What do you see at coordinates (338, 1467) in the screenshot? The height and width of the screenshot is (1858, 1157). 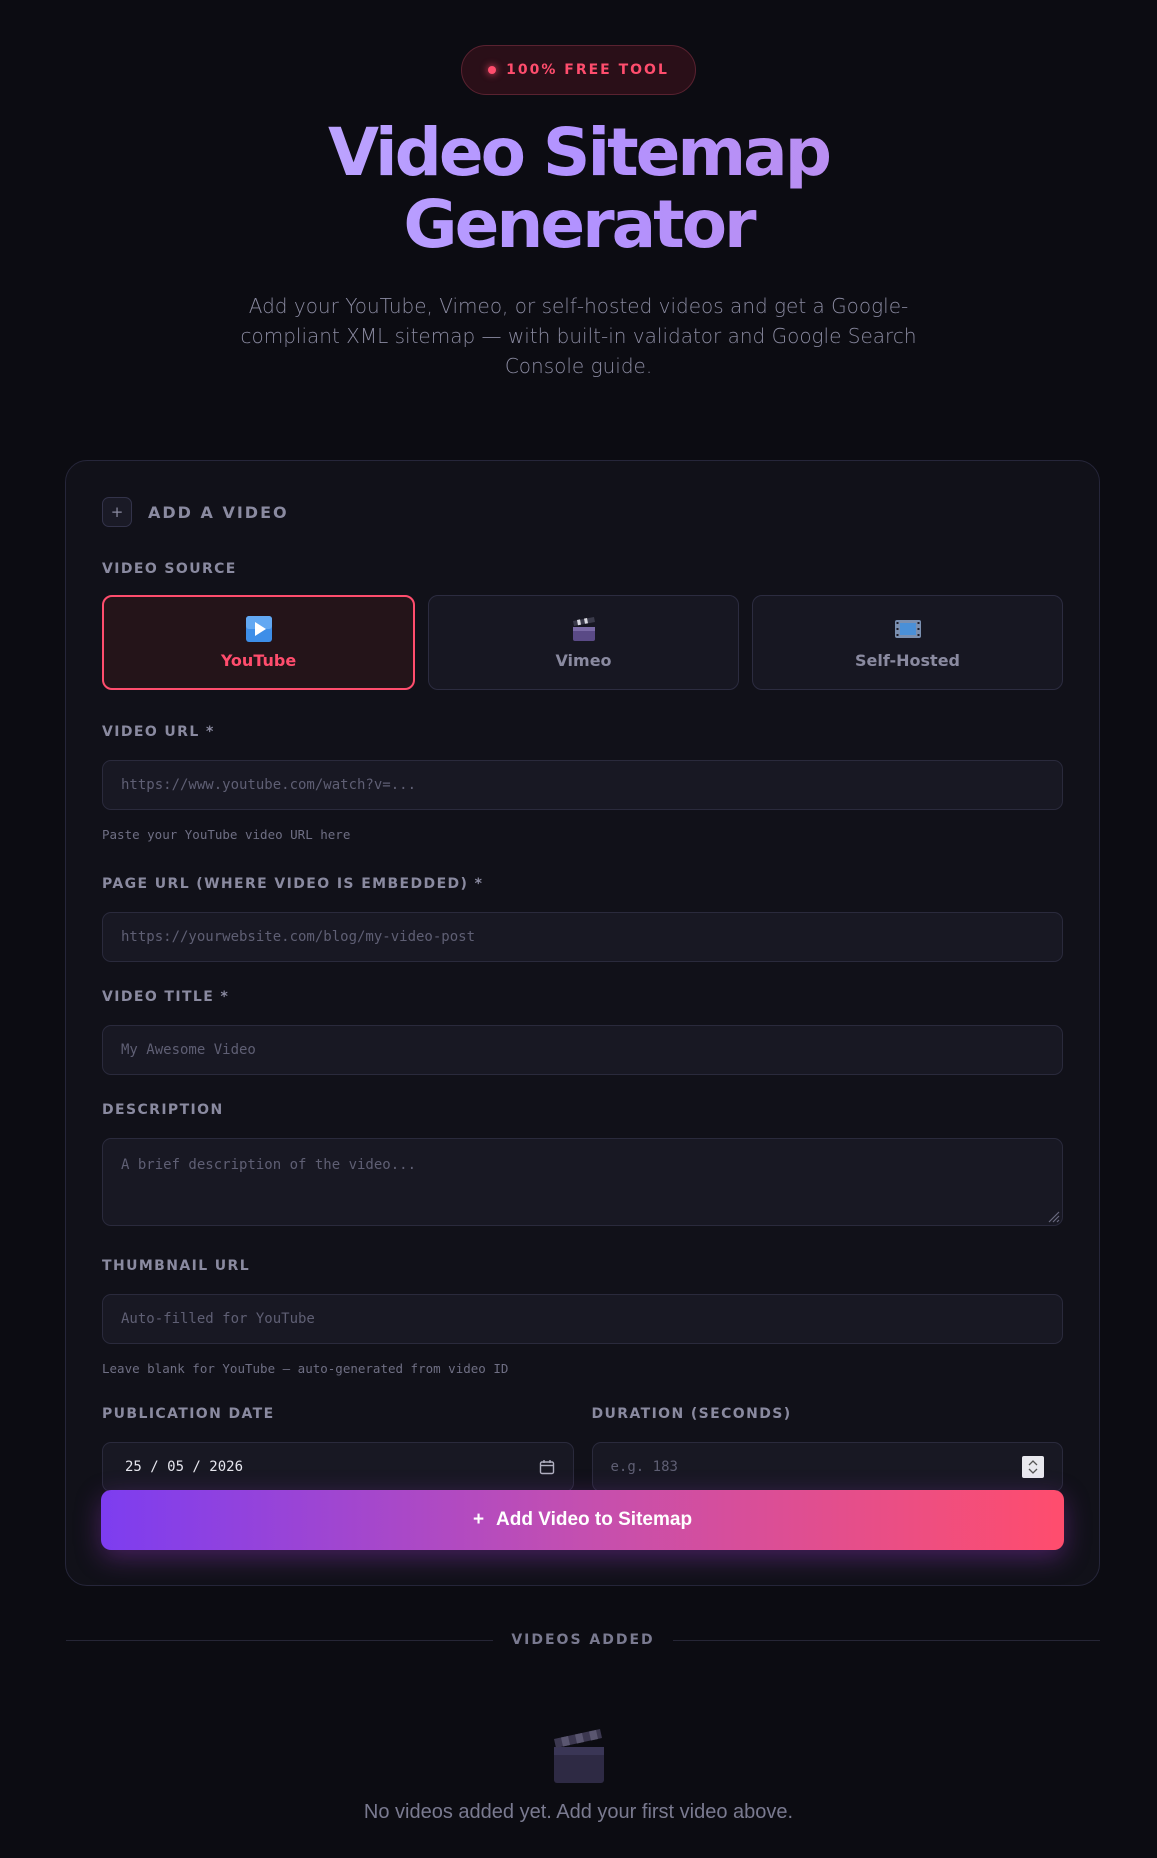 I see `publication-date-input: 25 / 05 / 2026` at bounding box center [338, 1467].